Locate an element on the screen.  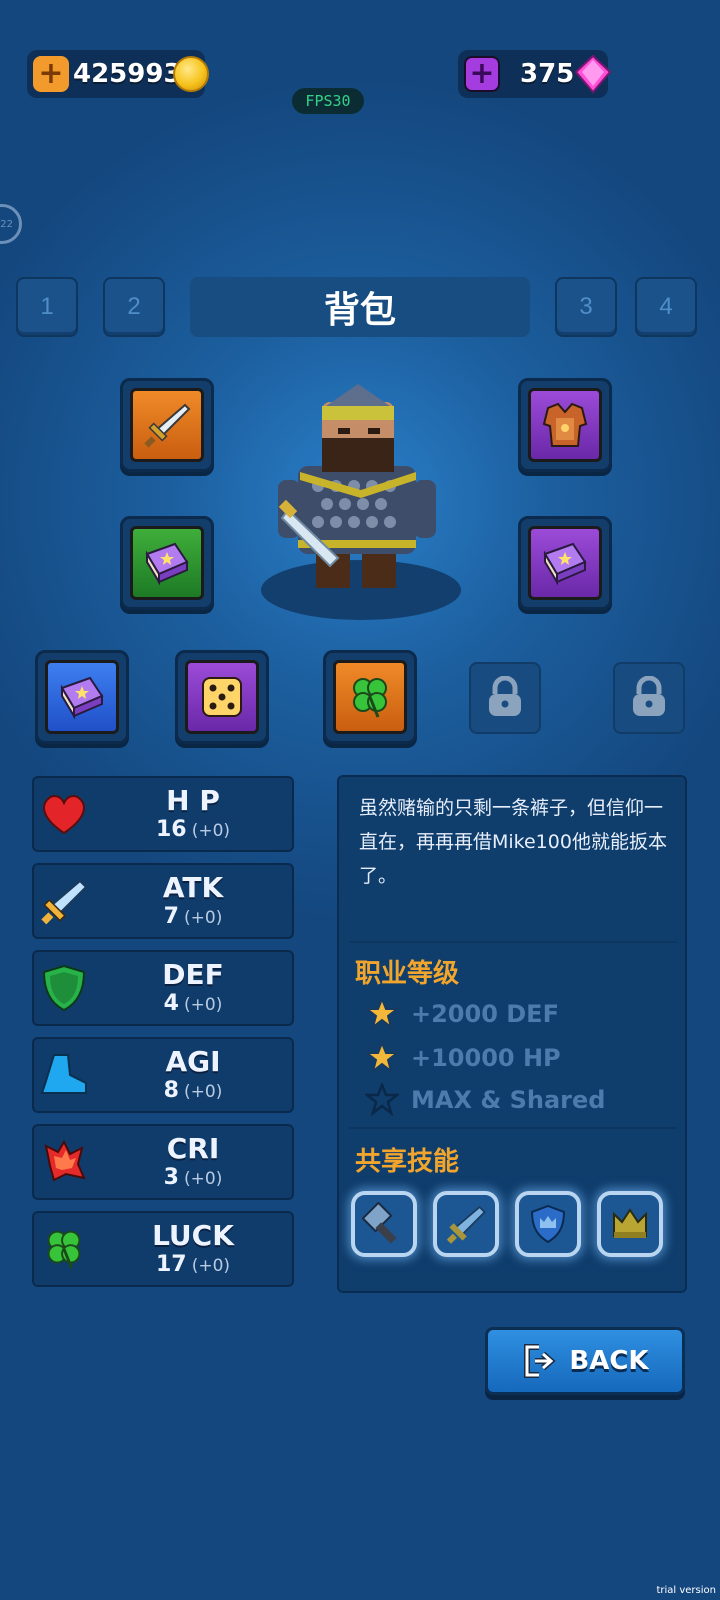
back-button: BACK is located at coordinates (585, 1361).